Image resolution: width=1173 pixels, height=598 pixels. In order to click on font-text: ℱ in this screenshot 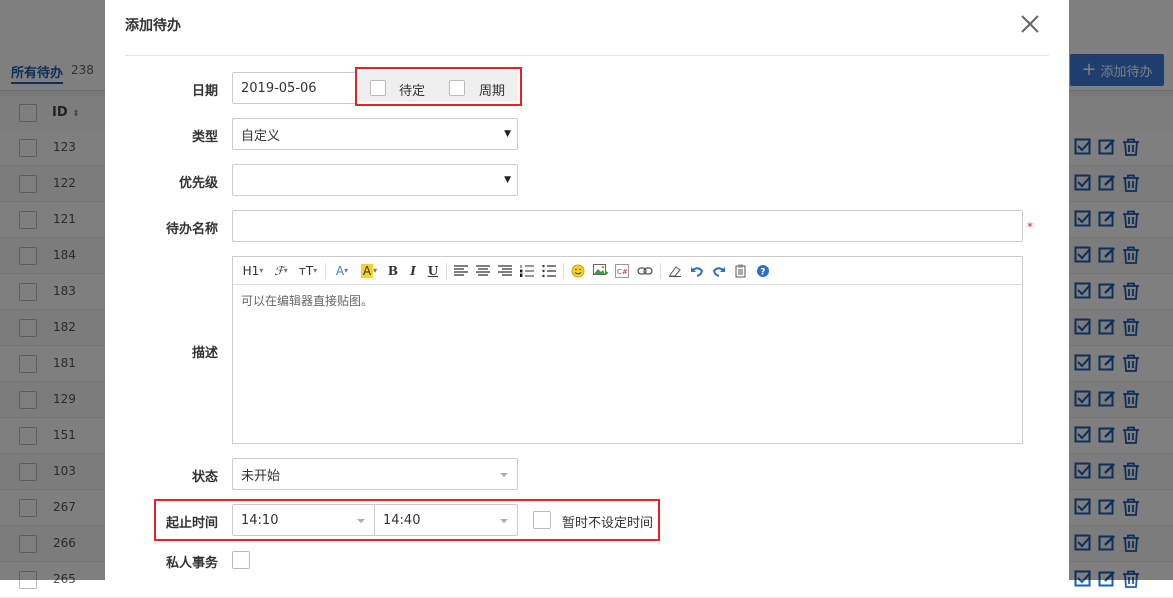, I will do `click(279, 270)`.